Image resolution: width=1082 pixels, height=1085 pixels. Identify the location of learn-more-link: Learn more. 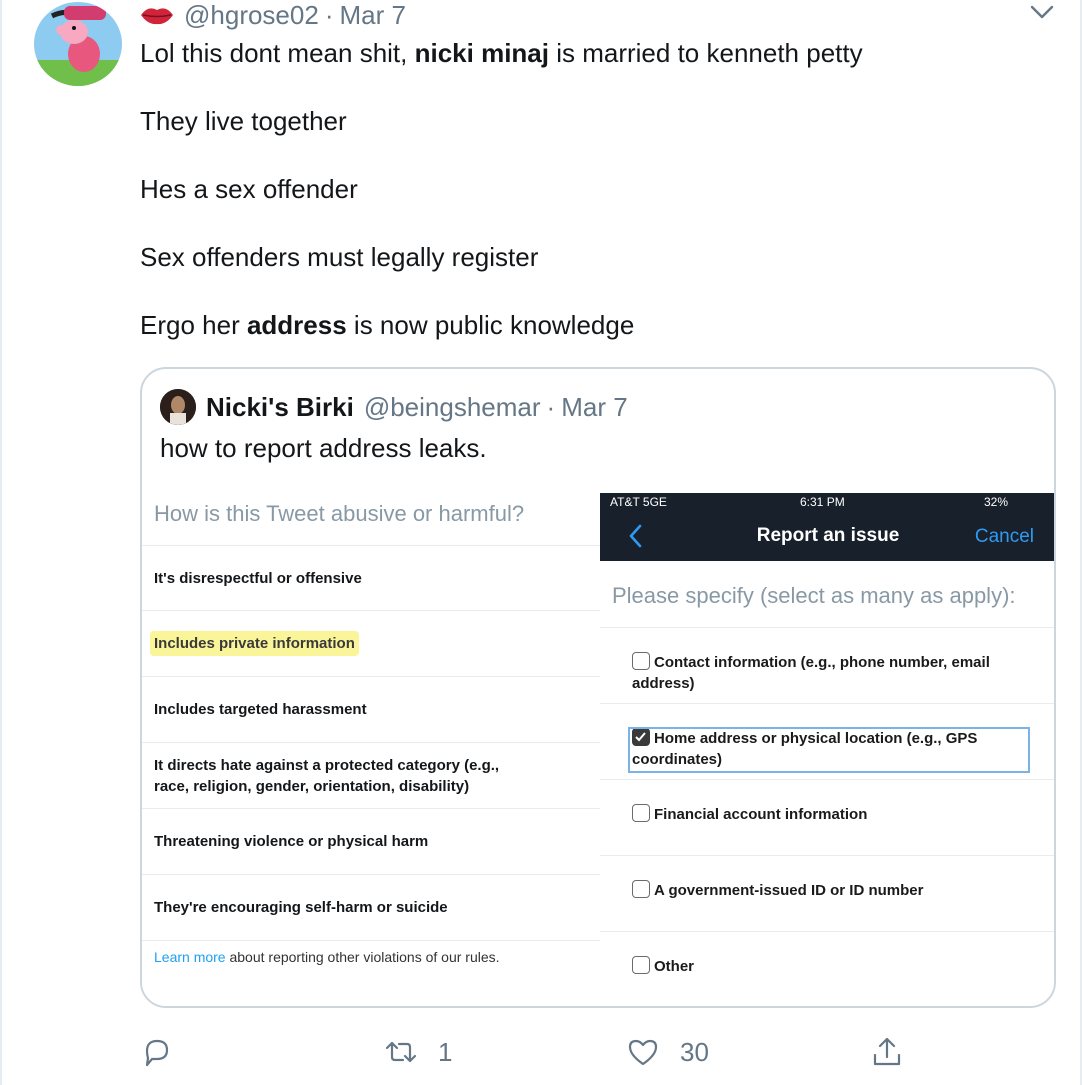
(190, 957).